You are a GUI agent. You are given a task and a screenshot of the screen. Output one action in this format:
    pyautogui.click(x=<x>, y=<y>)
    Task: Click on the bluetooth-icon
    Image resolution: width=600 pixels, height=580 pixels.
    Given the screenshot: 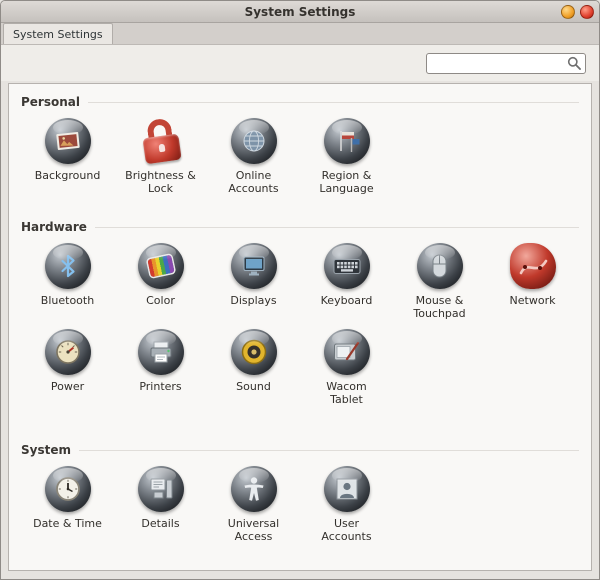 What is the action you would take?
    pyautogui.click(x=67, y=266)
    